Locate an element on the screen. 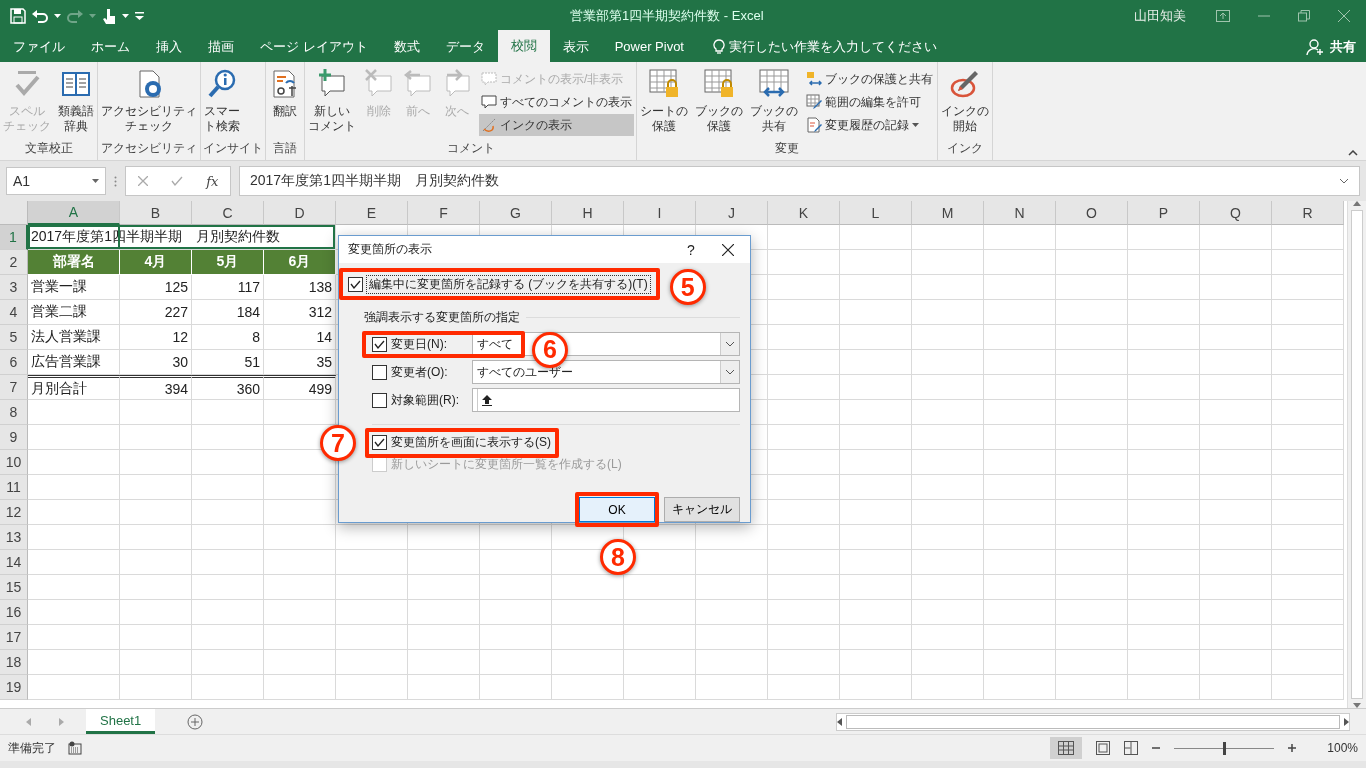 The width and height of the screenshot is (1366, 768). column-header: O is located at coordinates (1092, 213).